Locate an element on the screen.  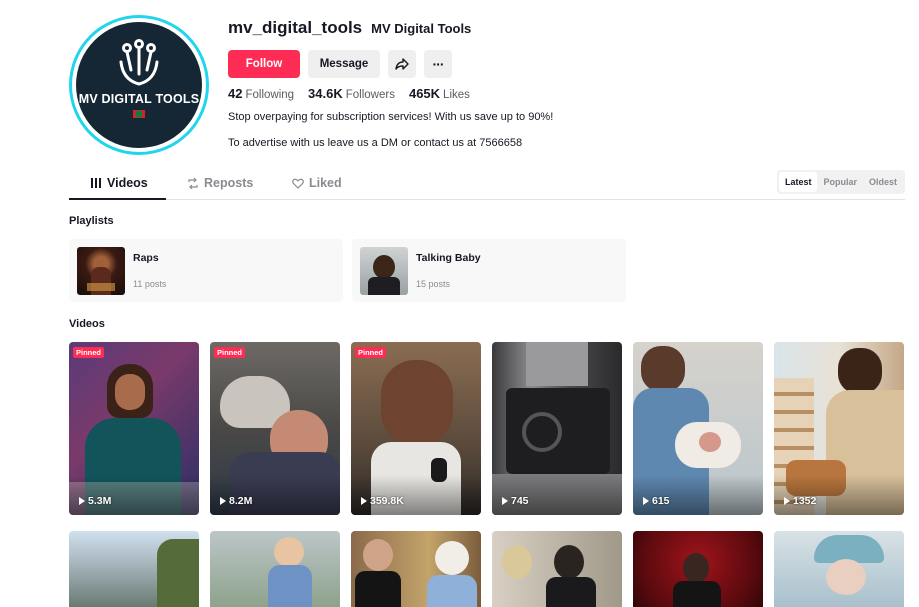
profile-avatar: MV DIGITAL TOOLS is located at coordinates (139, 85).